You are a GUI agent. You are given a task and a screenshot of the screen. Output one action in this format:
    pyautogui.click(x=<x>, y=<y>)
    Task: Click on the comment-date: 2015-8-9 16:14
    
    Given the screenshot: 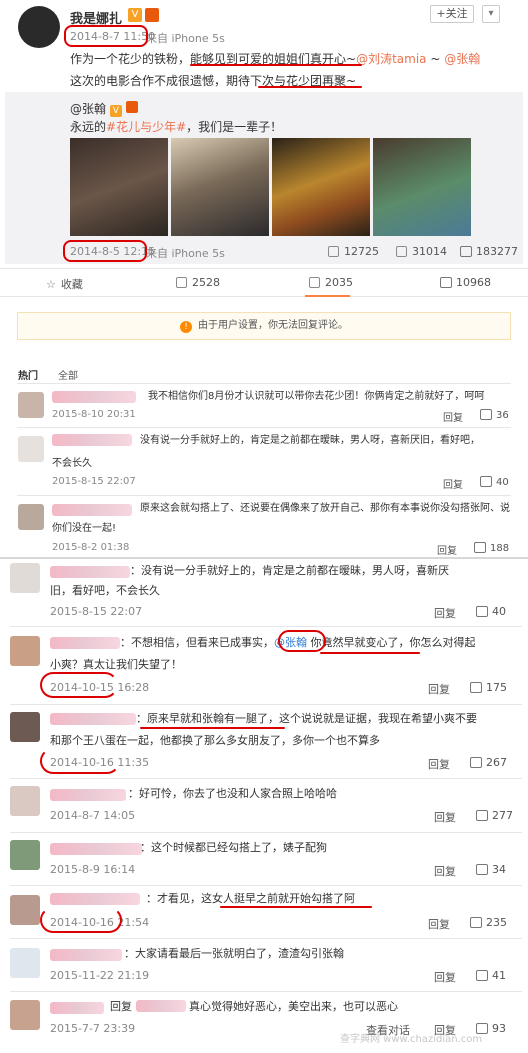 What is the action you would take?
    pyautogui.click(x=93, y=869)
    